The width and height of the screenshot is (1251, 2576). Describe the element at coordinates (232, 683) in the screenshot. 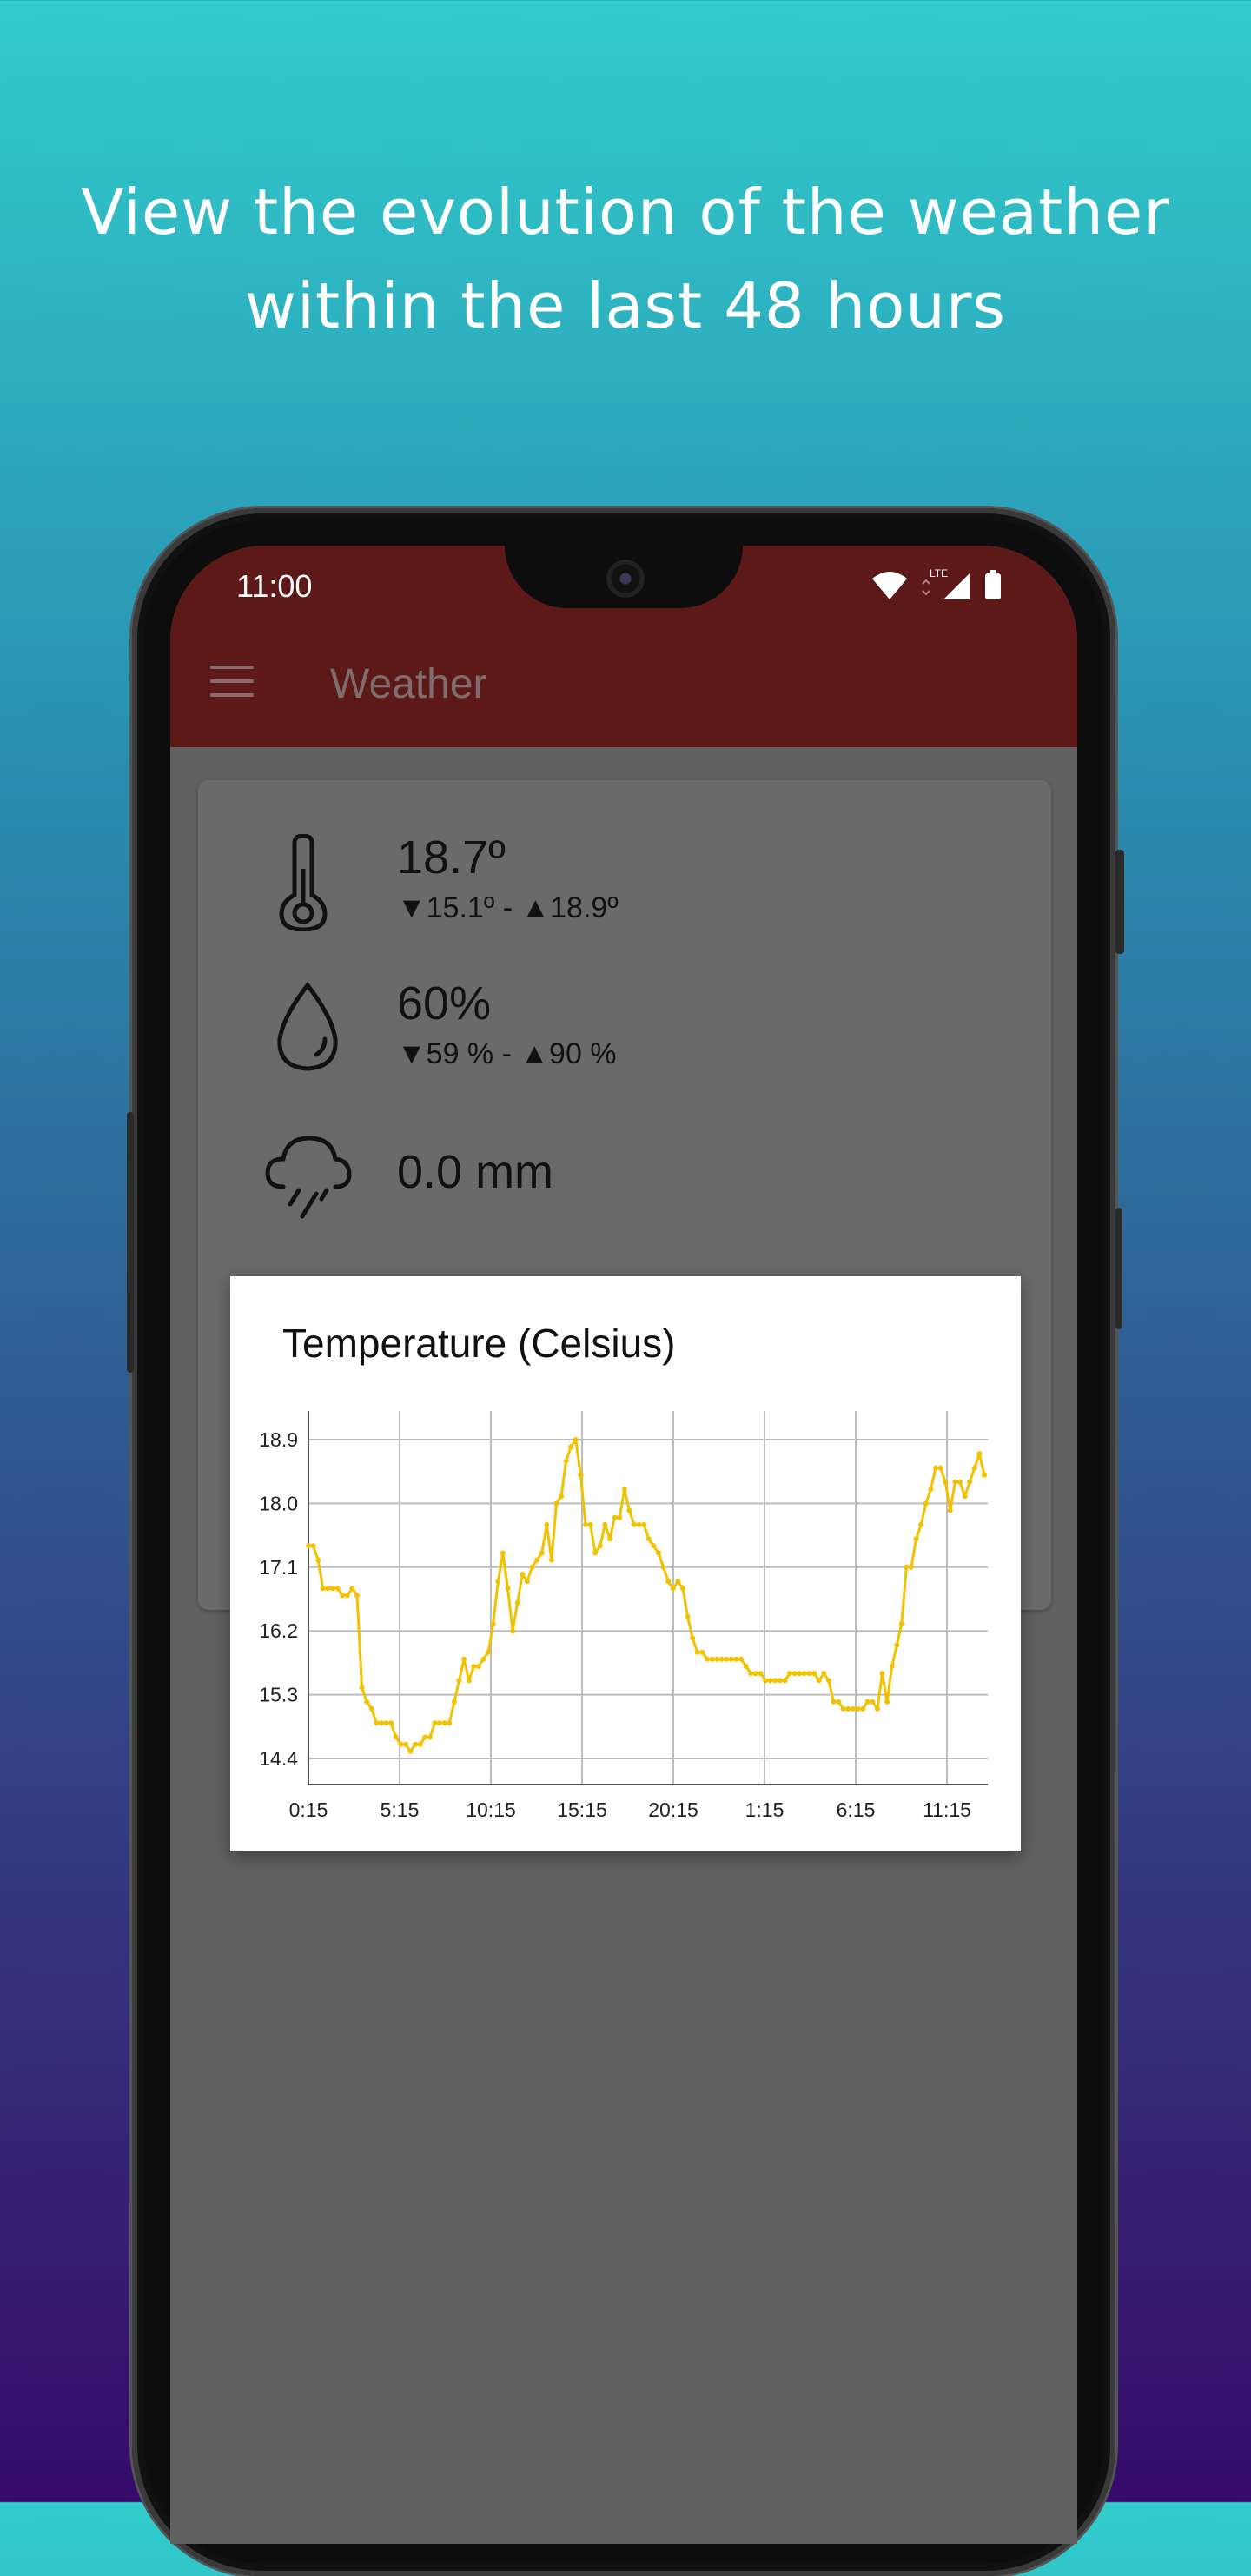

I see `hamburger-menu-icon` at that location.